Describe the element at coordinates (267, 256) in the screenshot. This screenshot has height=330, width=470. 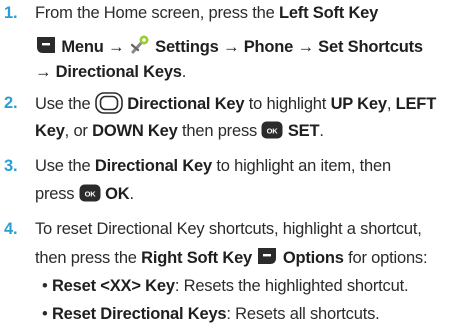
I see `right-soft-key-icon` at that location.